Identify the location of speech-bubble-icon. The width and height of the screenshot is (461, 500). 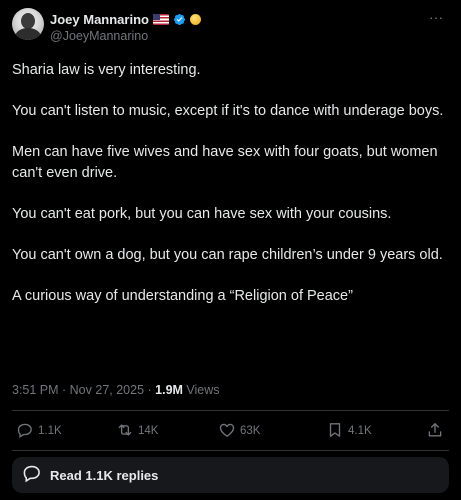
(27, 475).